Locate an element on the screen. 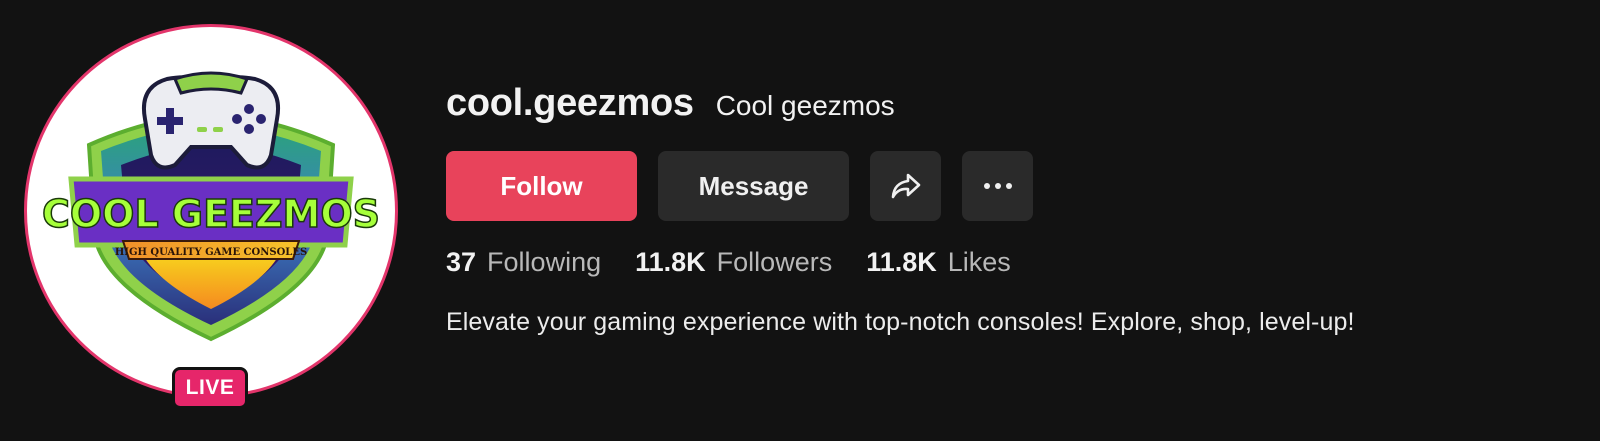 This screenshot has width=1600, height=441. action-buttons: Follow Message is located at coordinates (1006, 186).